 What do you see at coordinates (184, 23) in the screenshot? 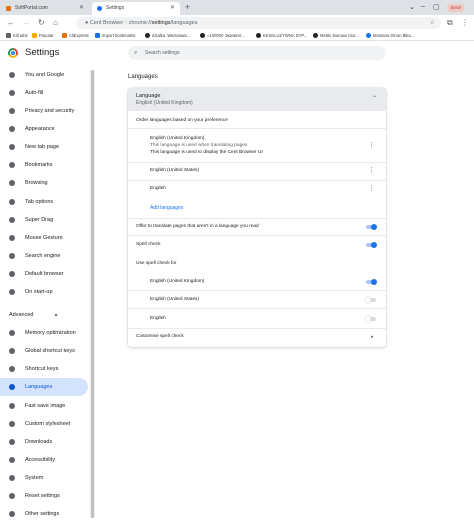
I see `url-suffix: /languages` at bounding box center [184, 23].